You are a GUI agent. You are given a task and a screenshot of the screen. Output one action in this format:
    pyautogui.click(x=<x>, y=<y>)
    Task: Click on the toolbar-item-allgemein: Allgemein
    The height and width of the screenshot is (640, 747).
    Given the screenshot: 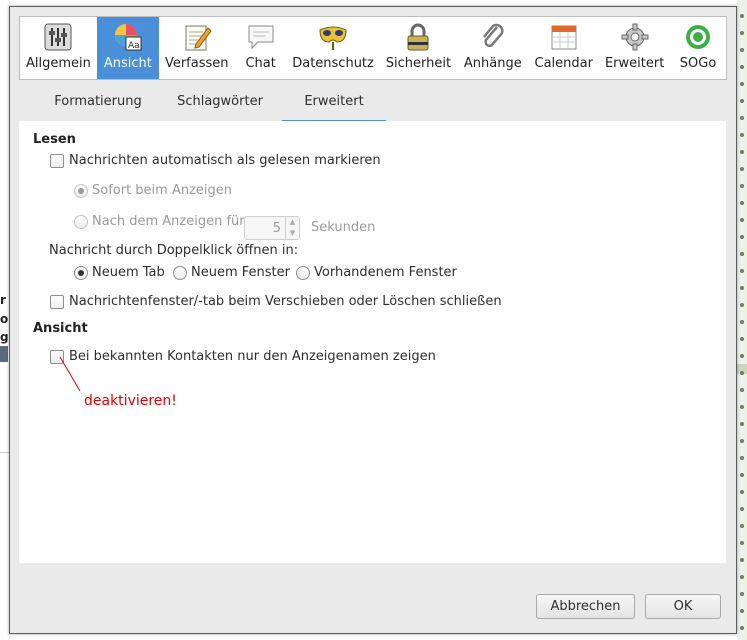 What is the action you would take?
    pyautogui.click(x=58, y=48)
    